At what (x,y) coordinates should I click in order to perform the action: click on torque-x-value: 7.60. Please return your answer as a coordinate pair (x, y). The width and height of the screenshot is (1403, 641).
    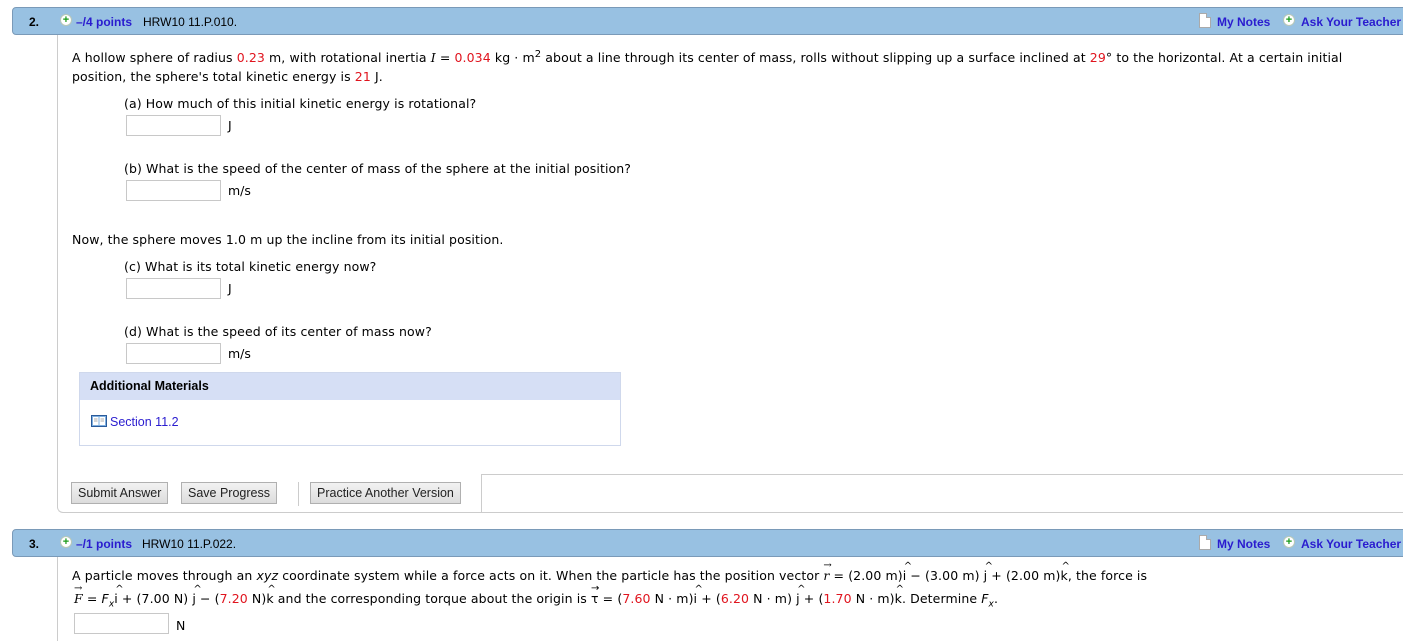
    Looking at the image, I should click on (636, 598).